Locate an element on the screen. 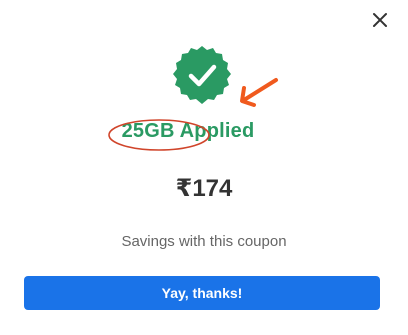 The image size is (408, 335). confirm-button: Yay, thanks! is located at coordinates (202, 293).